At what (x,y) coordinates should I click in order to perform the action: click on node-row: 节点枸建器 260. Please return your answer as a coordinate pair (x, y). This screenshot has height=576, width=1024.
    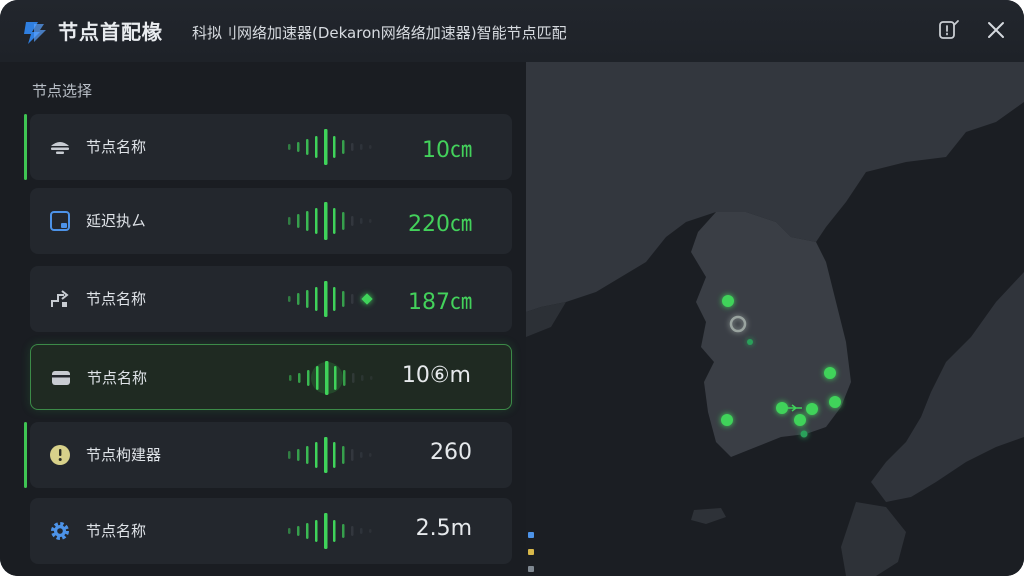
    Looking at the image, I should click on (268, 455).